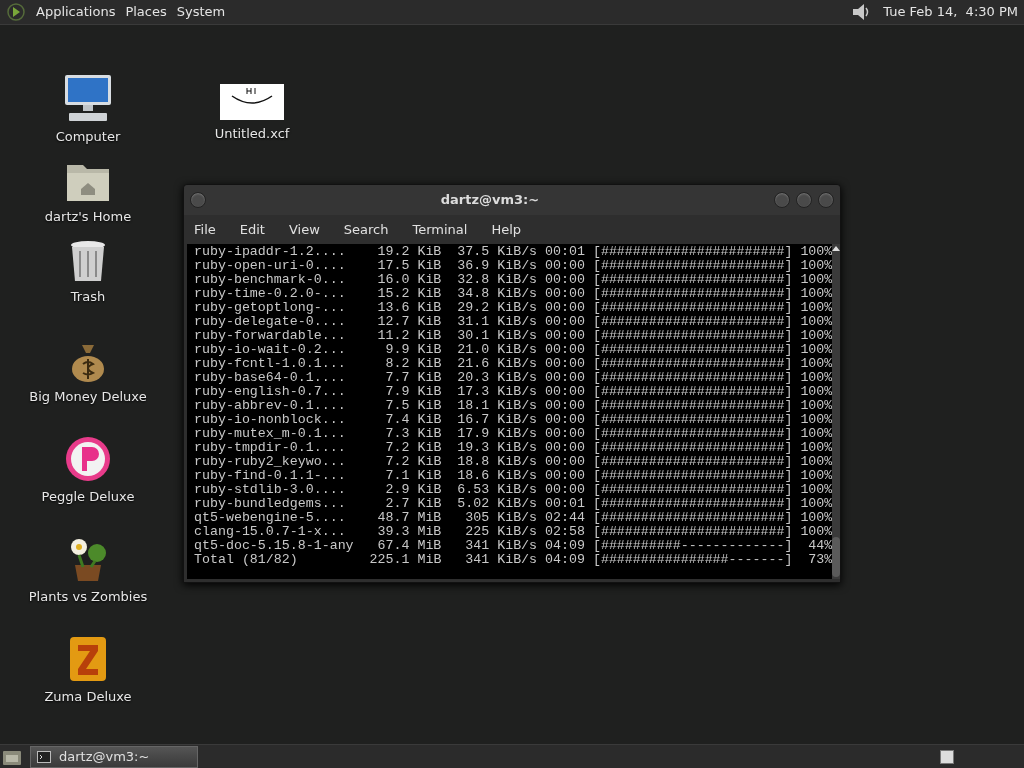 The height and width of the screenshot is (768, 1024). I want to click on elapsed-time: 04:09, so click(565, 560).